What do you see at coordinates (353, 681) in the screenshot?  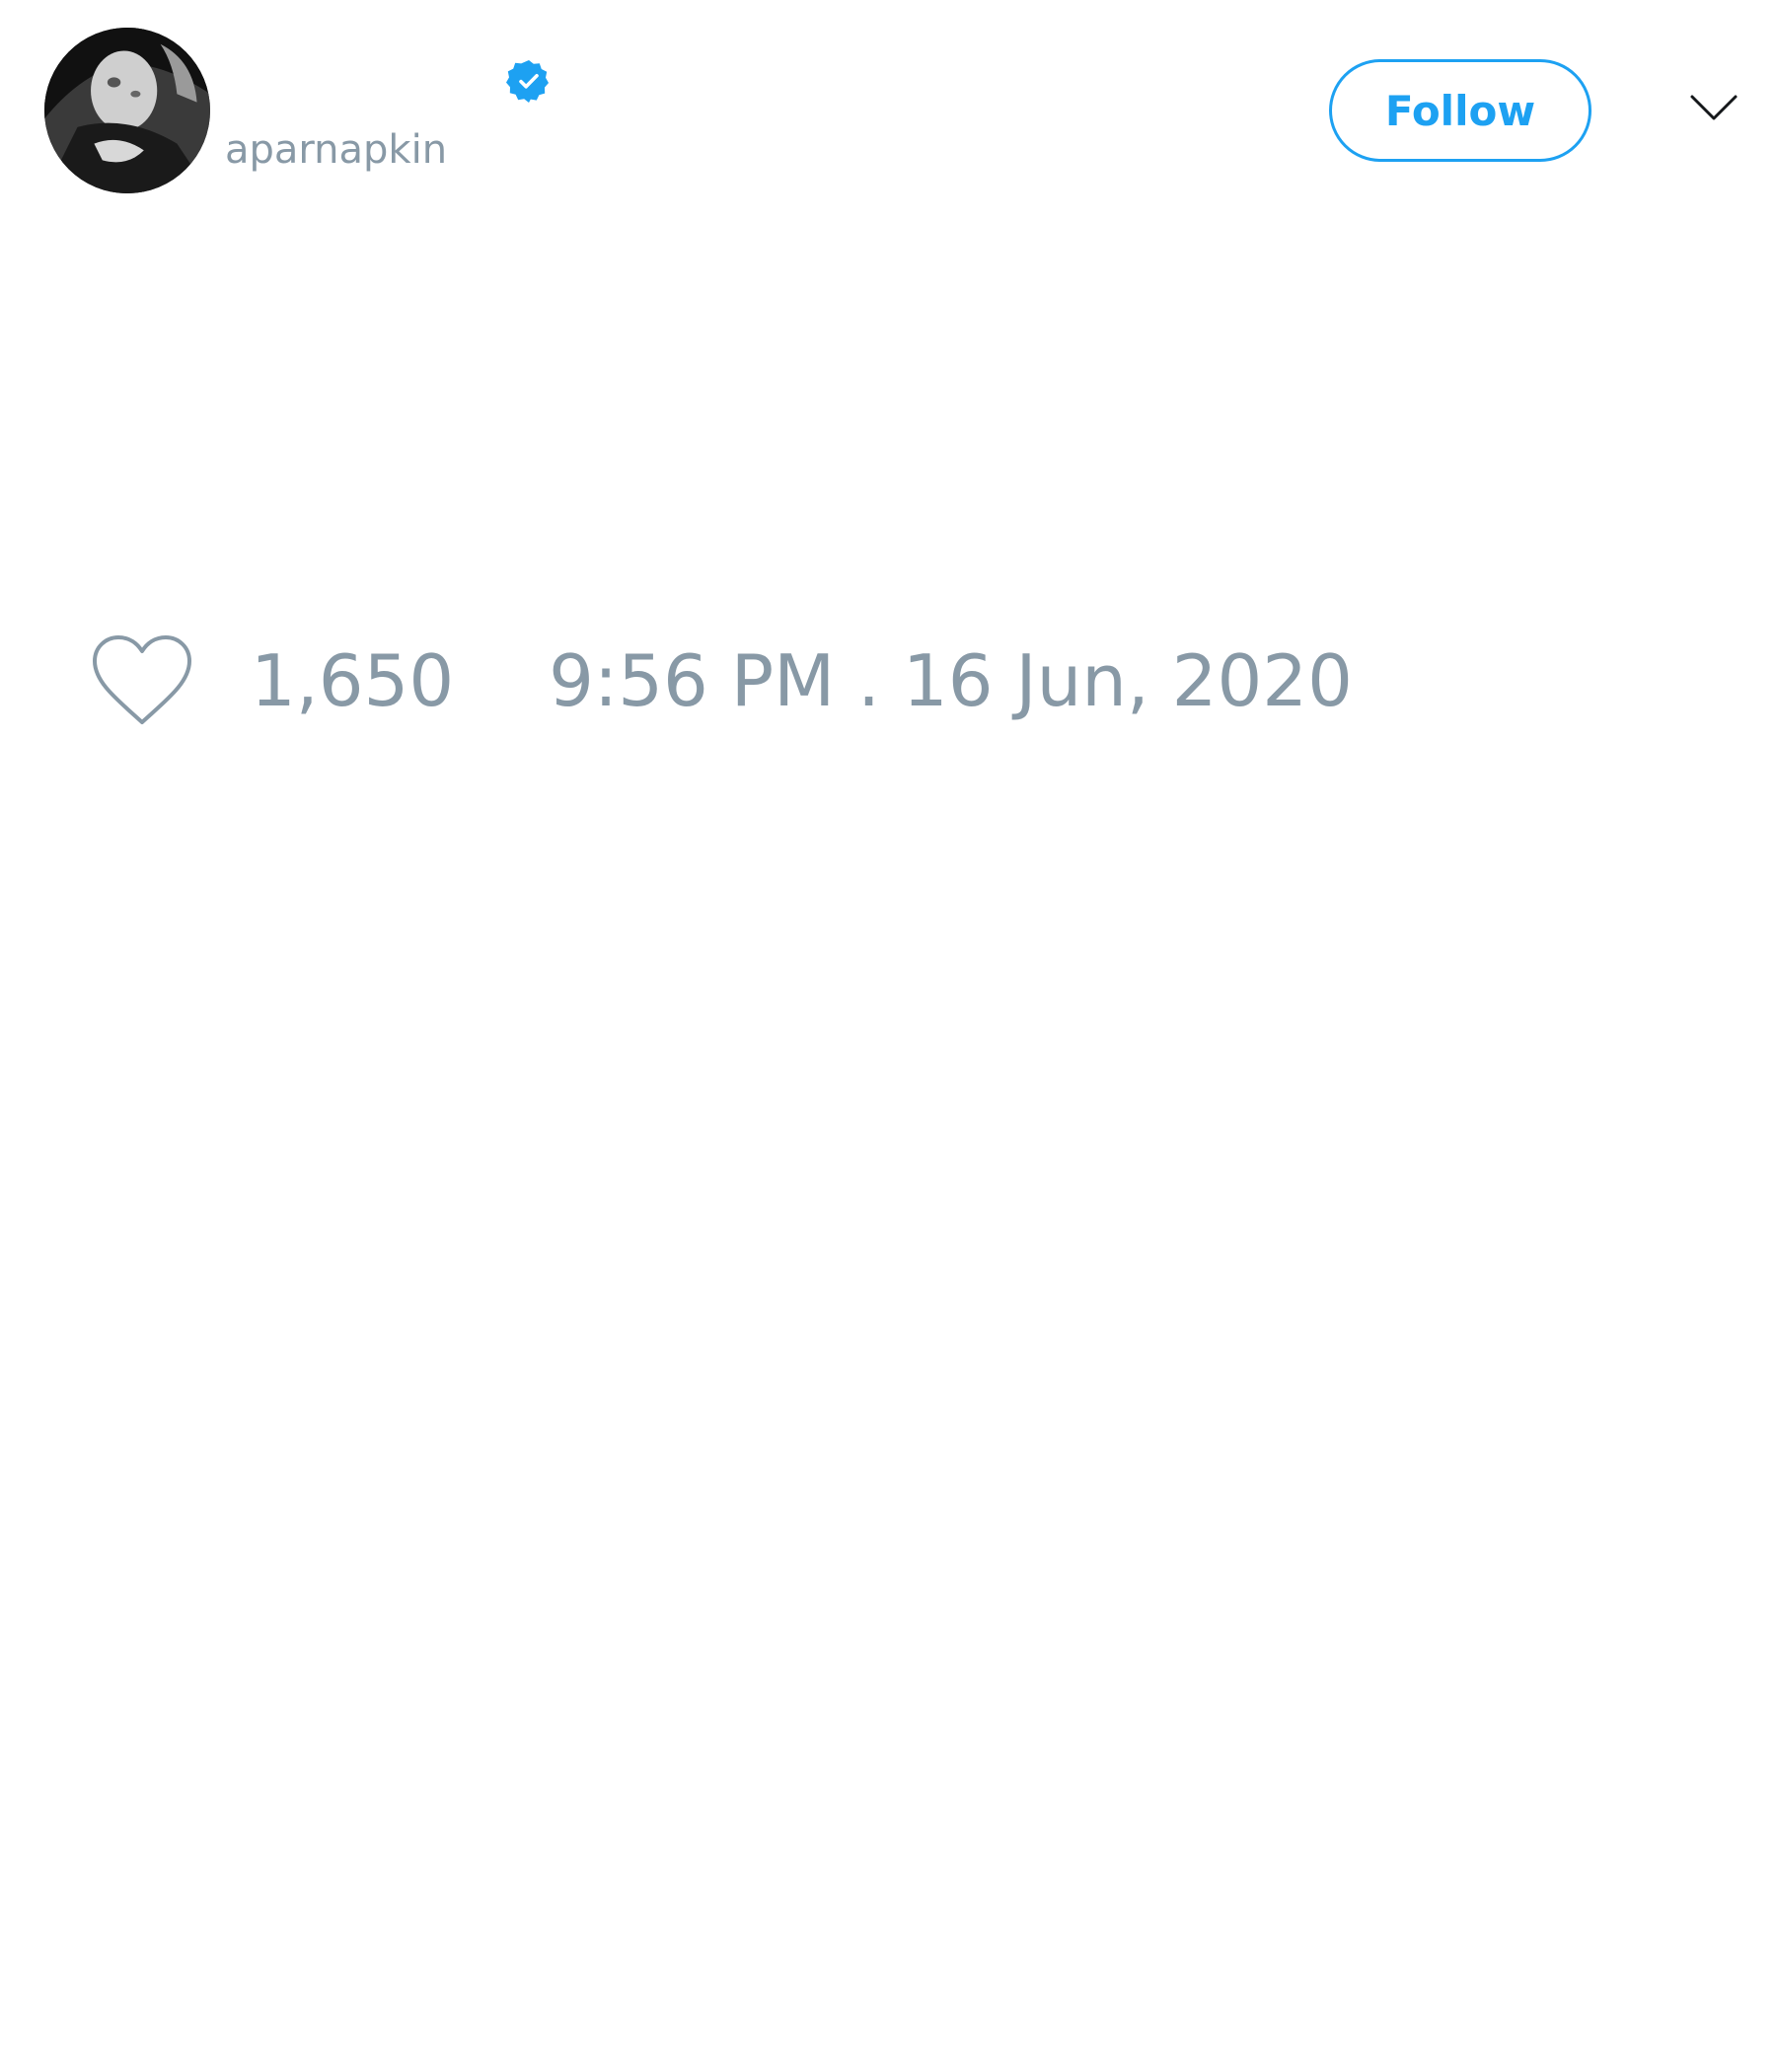 I see `like-count: 1,650` at bounding box center [353, 681].